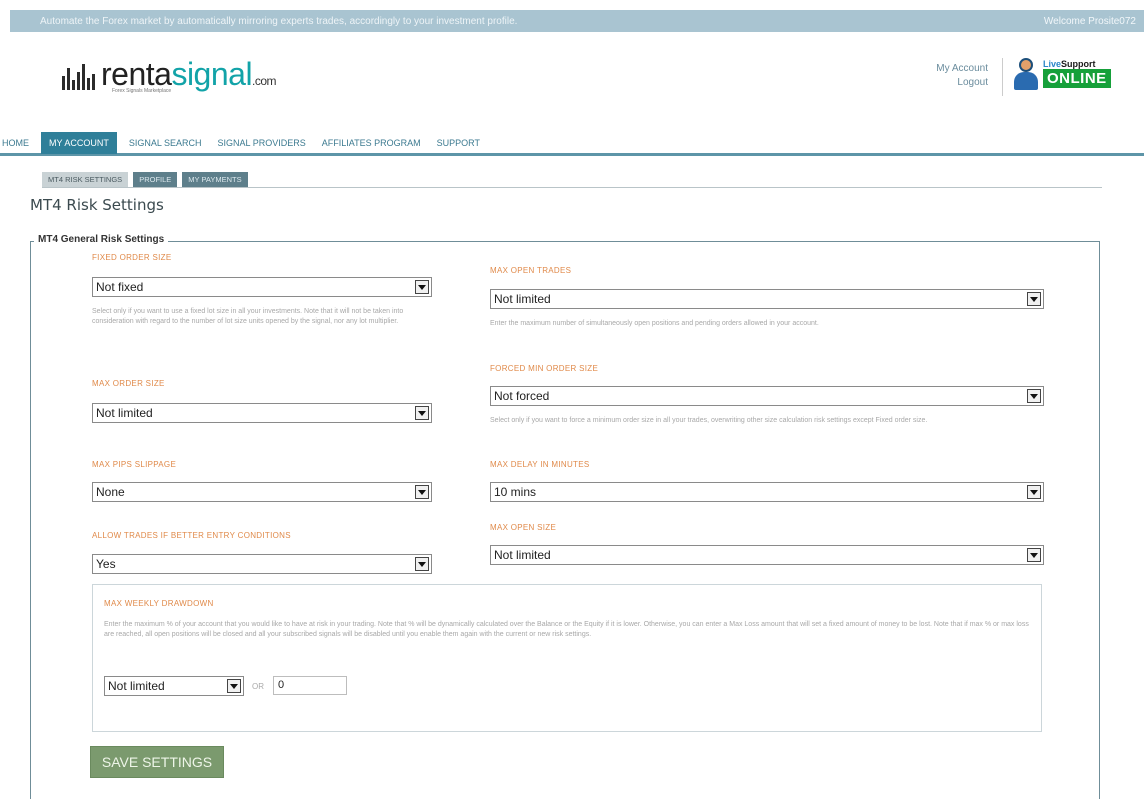 This screenshot has height=799, width=1144. I want to click on logo-tagline: Forex Signals Marketplace, so click(142, 91).